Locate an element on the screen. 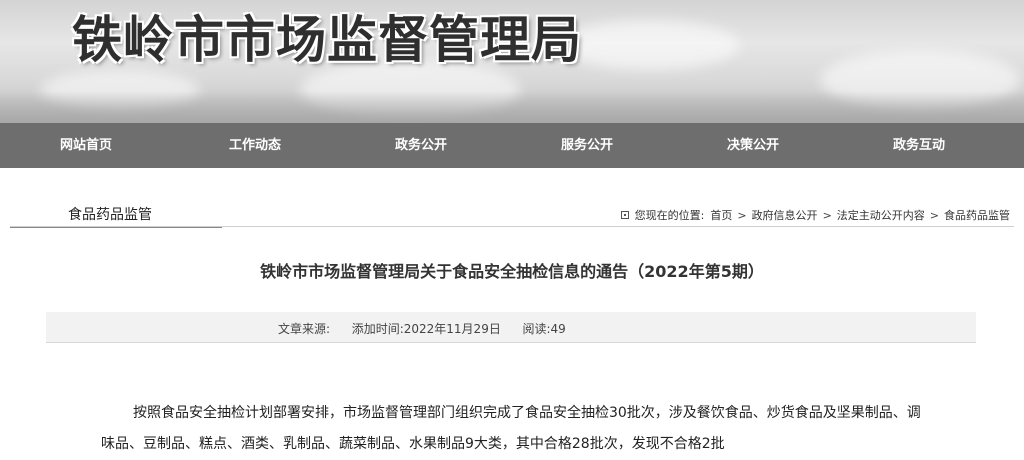  date-value: 2022年11月29日 is located at coordinates (452, 329).